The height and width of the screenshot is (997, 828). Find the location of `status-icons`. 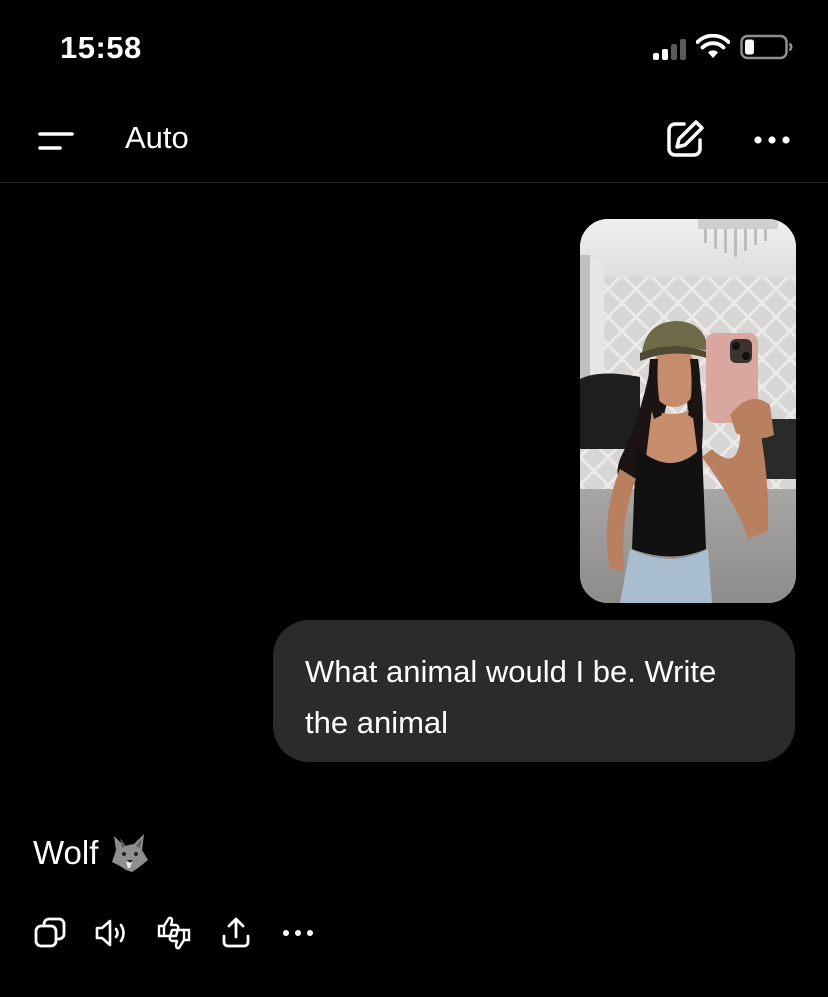

status-icons is located at coordinates (723, 49).